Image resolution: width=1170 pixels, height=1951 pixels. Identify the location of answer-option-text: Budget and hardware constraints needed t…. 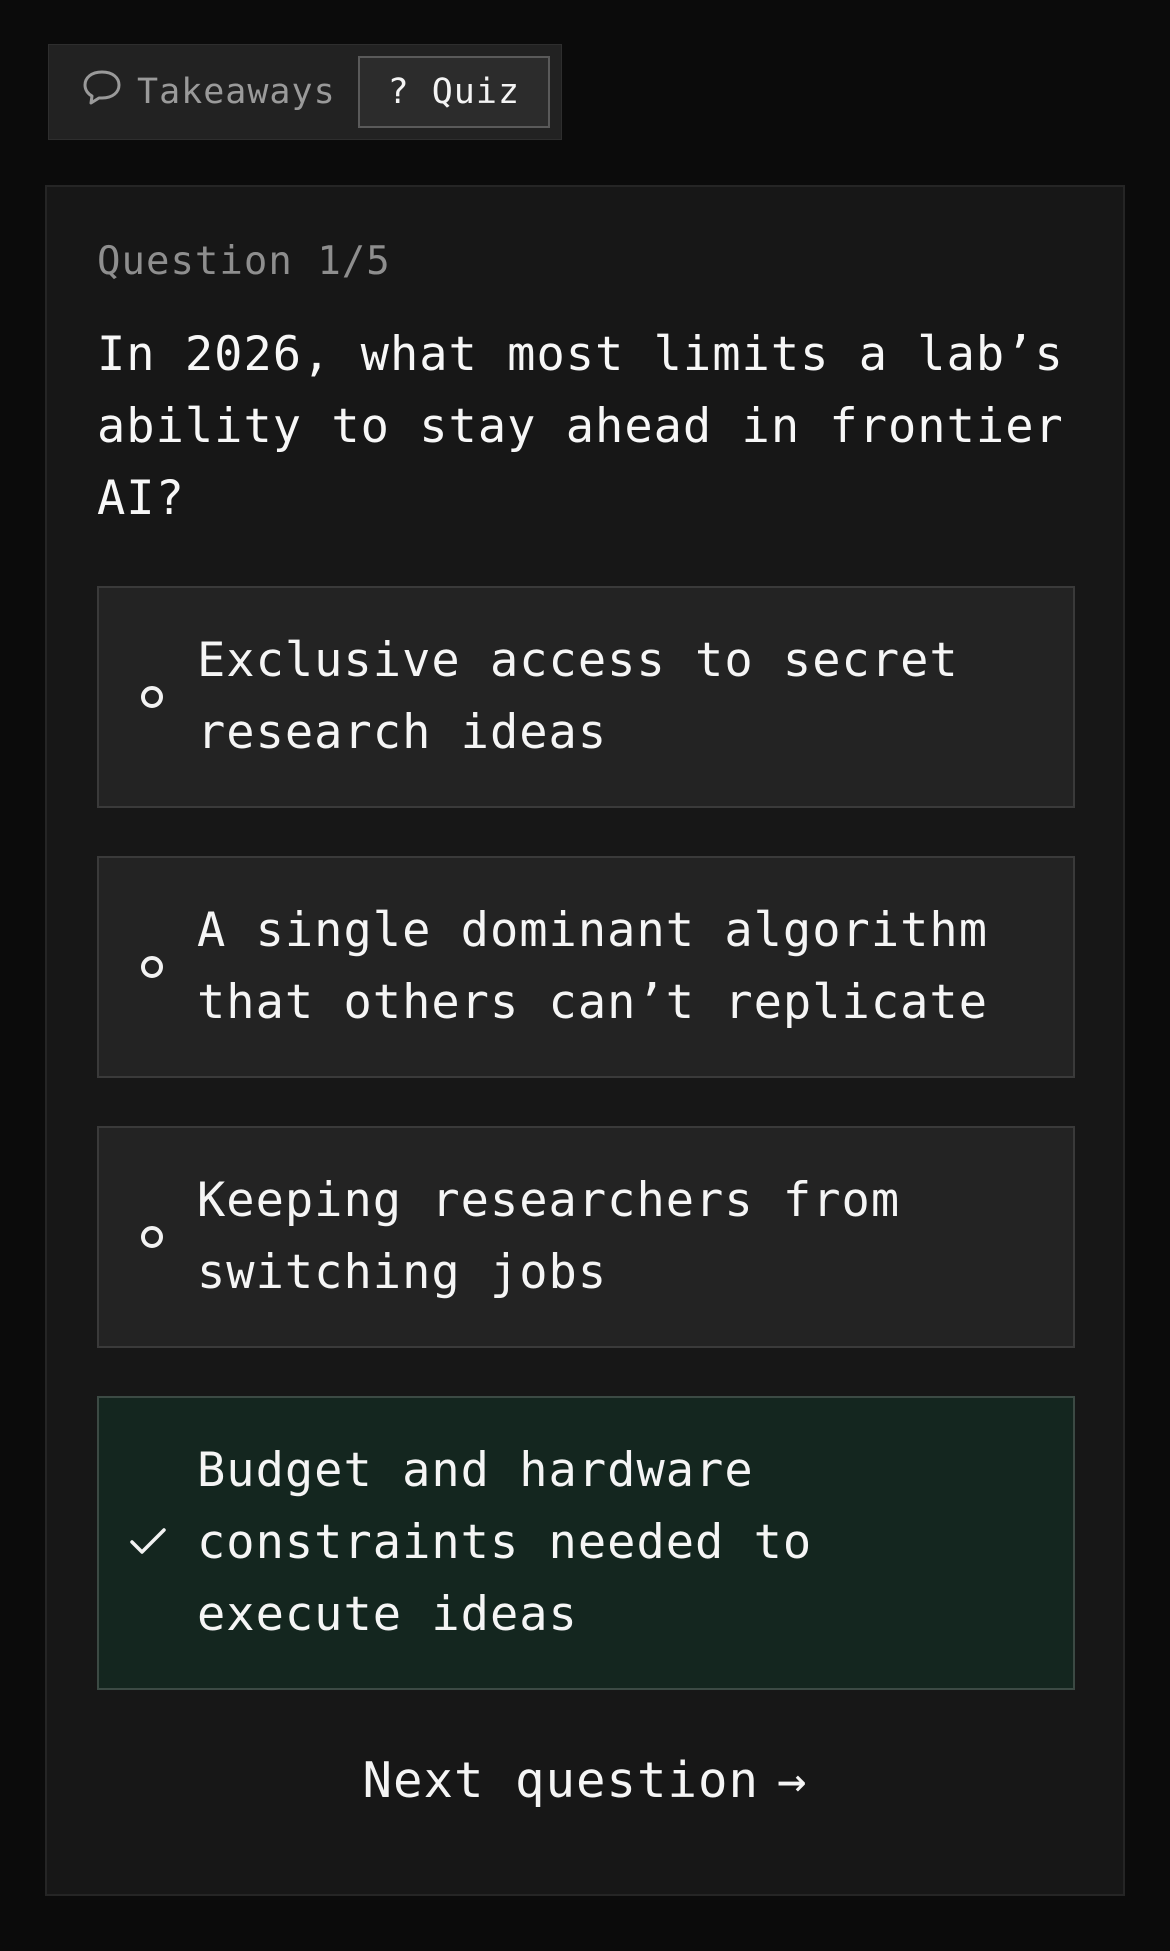
(505, 1542).